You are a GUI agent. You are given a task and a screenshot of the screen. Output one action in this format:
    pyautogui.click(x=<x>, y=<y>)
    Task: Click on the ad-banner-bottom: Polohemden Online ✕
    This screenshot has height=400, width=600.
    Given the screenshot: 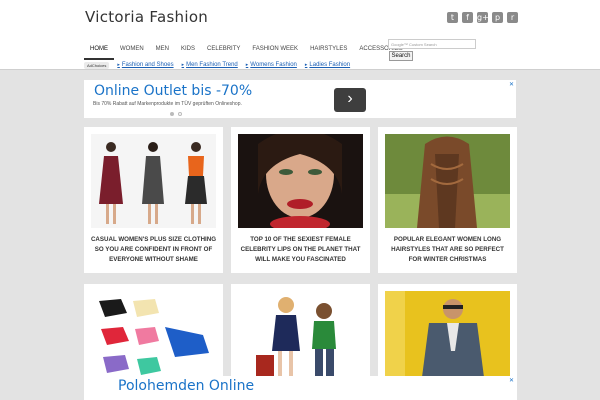 What is the action you would take?
    pyautogui.click(x=300, y=388)
    